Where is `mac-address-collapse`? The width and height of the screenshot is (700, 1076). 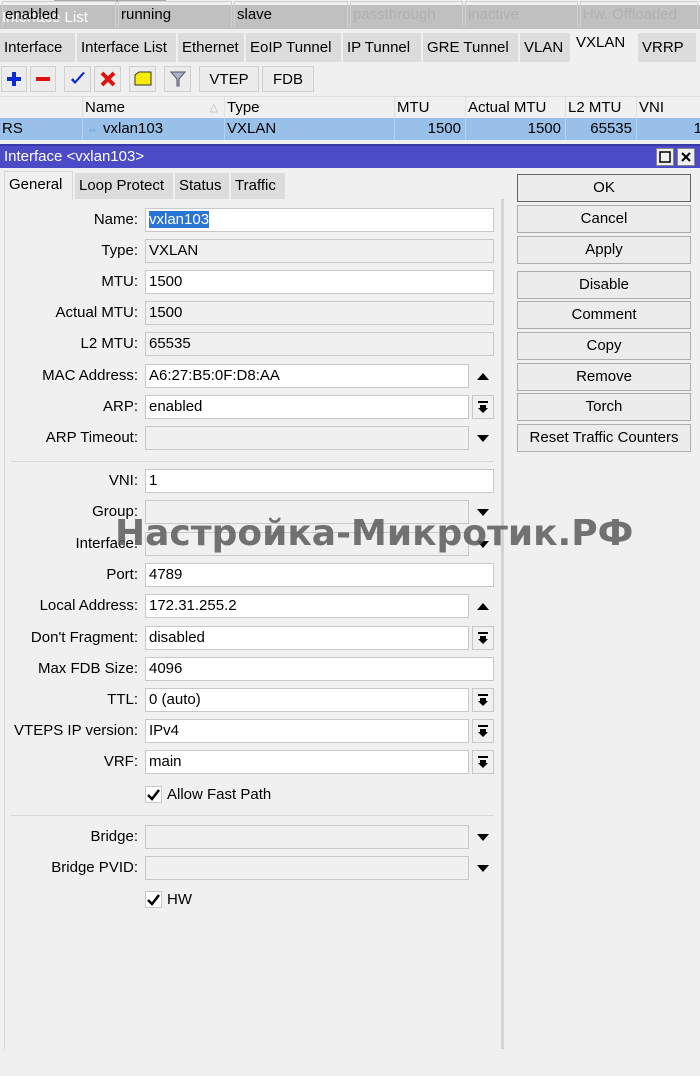
mac-address-collapse is located at coordinates (483, 376).